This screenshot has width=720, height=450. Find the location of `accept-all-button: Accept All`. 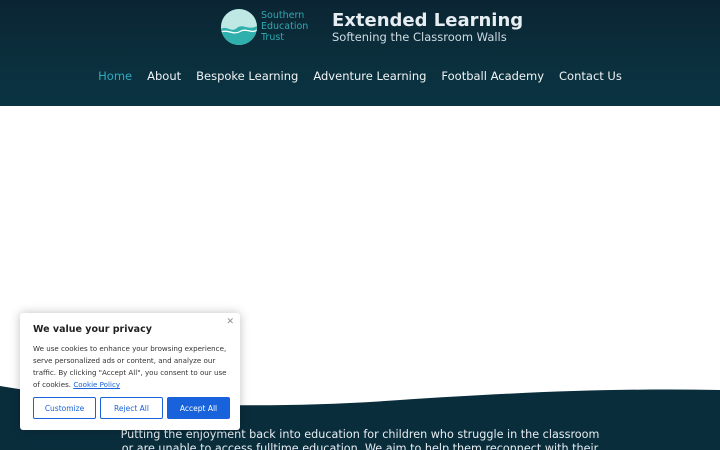

accept-all-button: Accept All is located at coordinates (198, 408).